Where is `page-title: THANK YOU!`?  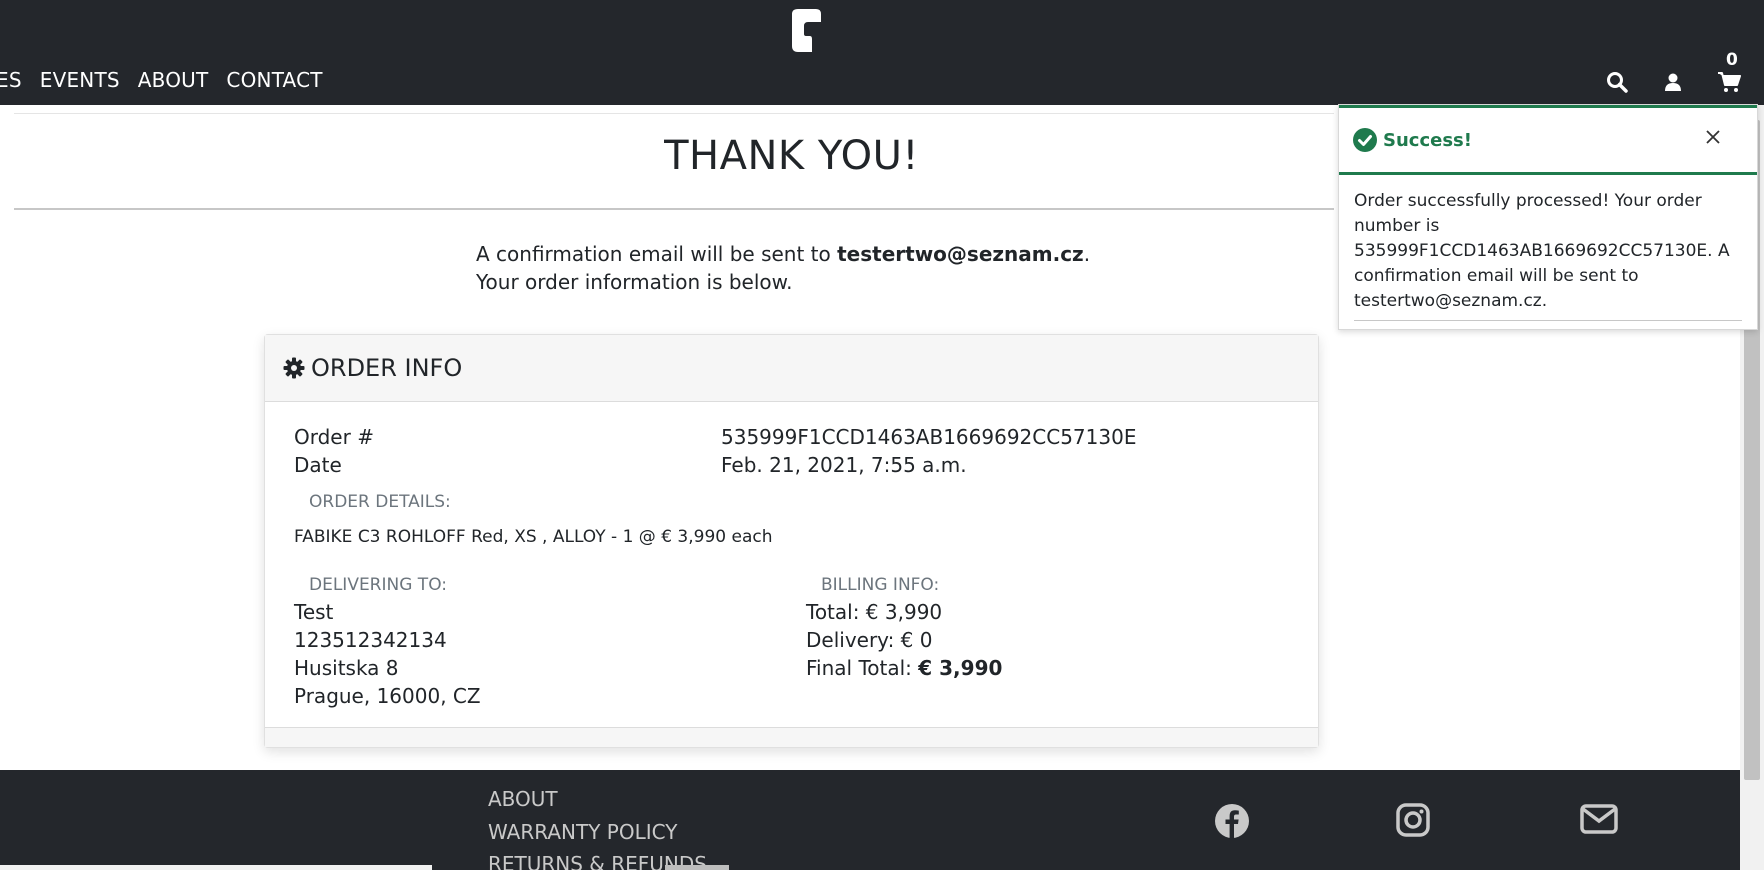
page-title: THANK YOU! is located at coordinates (791, 156).